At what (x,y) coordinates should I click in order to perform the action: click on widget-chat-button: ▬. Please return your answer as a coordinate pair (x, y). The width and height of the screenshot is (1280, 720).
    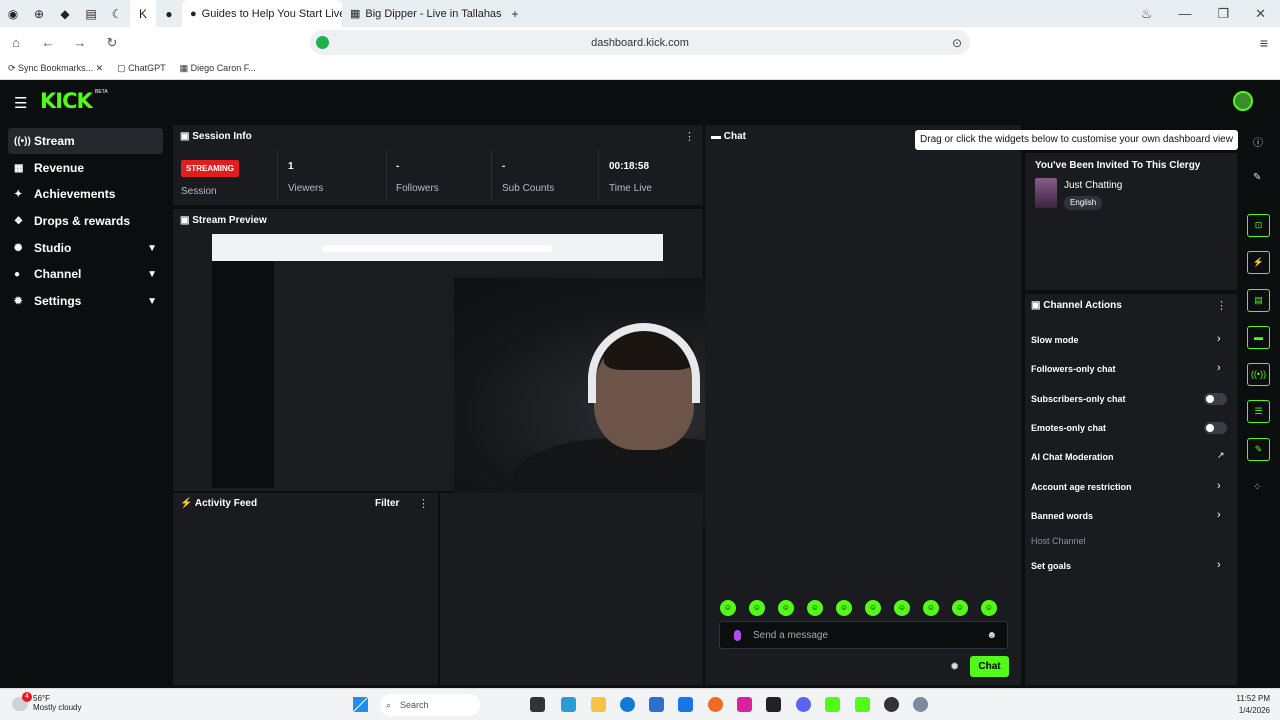
    Looking at the image, I should click on (1258, 337).